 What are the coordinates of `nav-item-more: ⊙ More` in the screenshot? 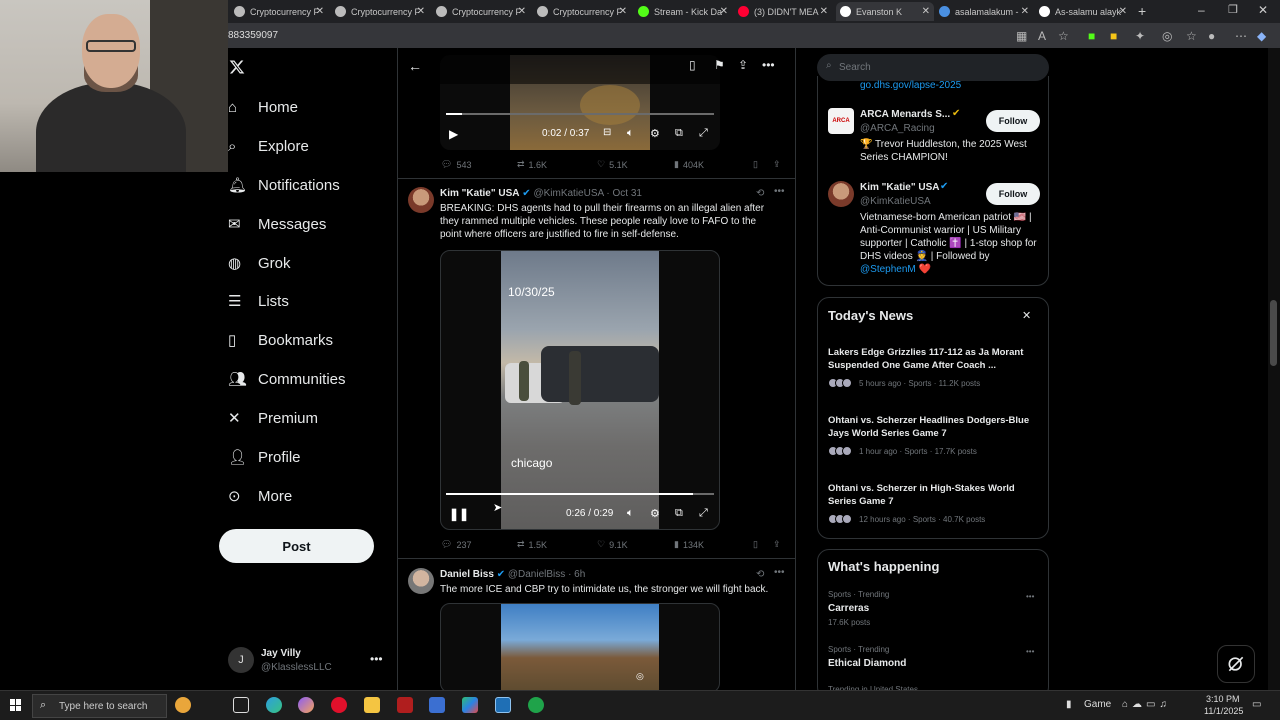 It's located at (260, 496).